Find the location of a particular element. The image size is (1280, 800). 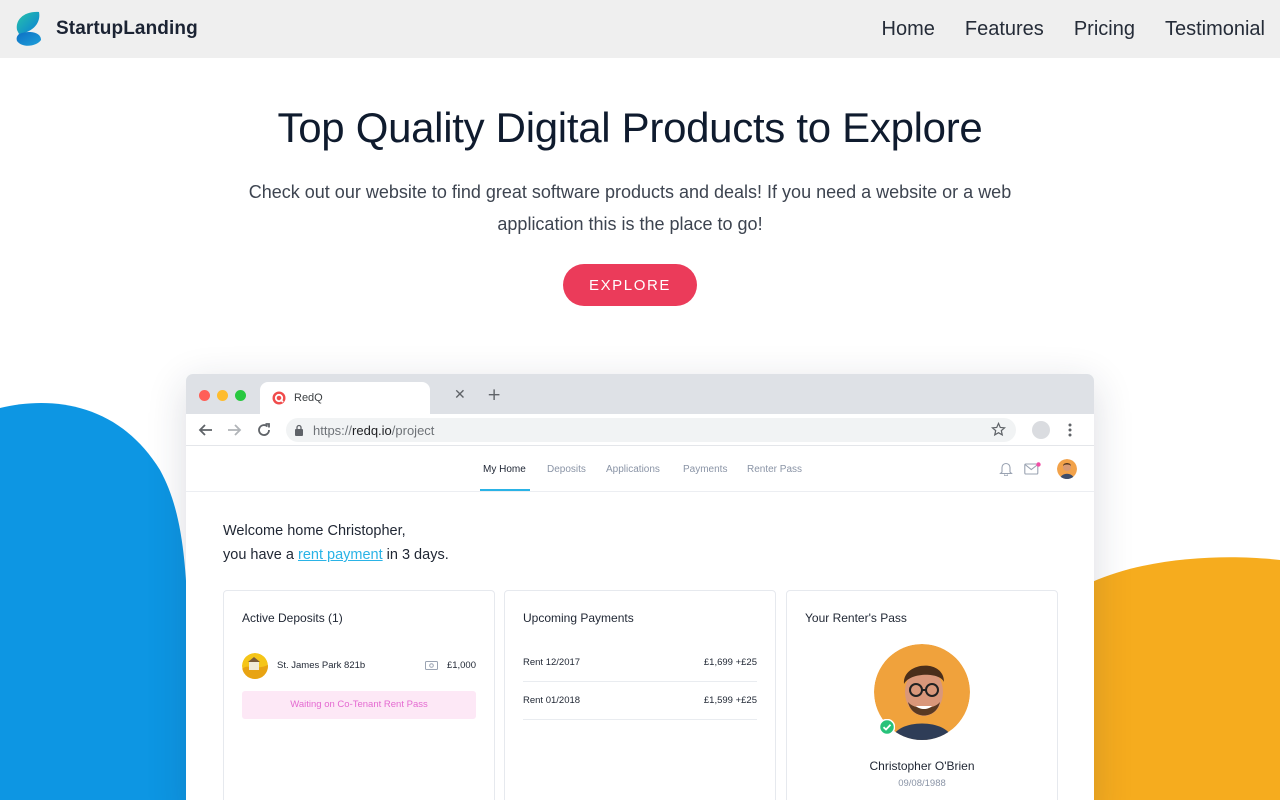

verified-check-icon is located at coordinates (887, 727).